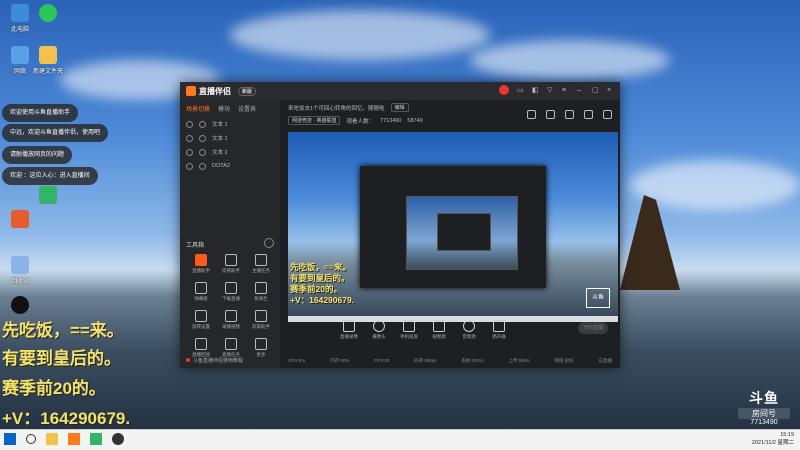 This screenshot has height=450, width=800. I want to click on audio-source-button: 音频源, so click(469, 330).